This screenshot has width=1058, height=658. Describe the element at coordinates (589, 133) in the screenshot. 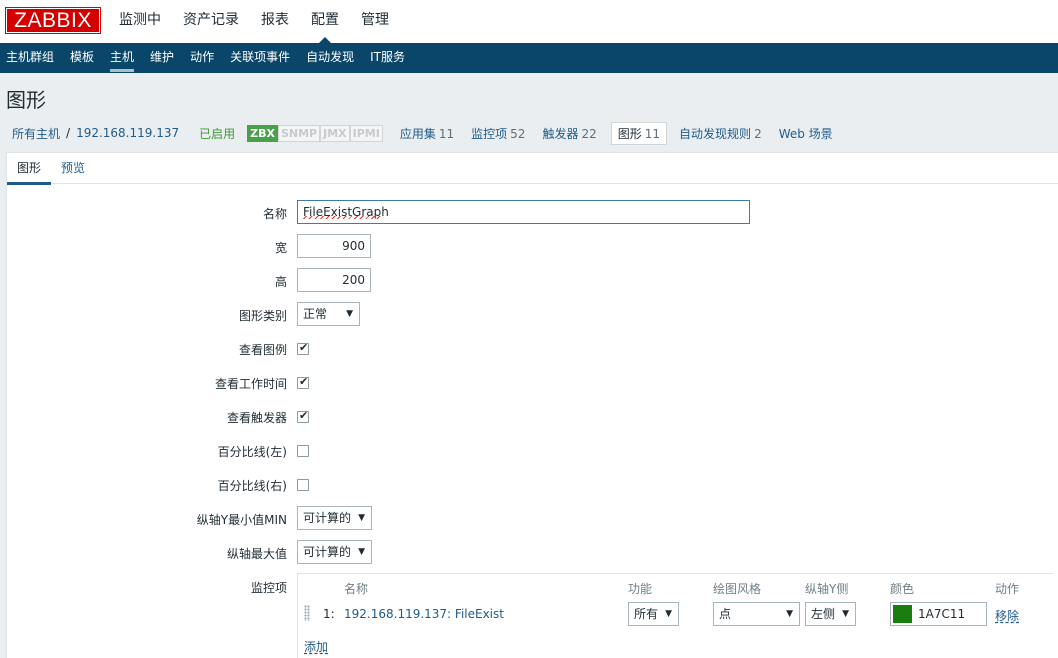

I see `host-nav-count: 22` at that location.